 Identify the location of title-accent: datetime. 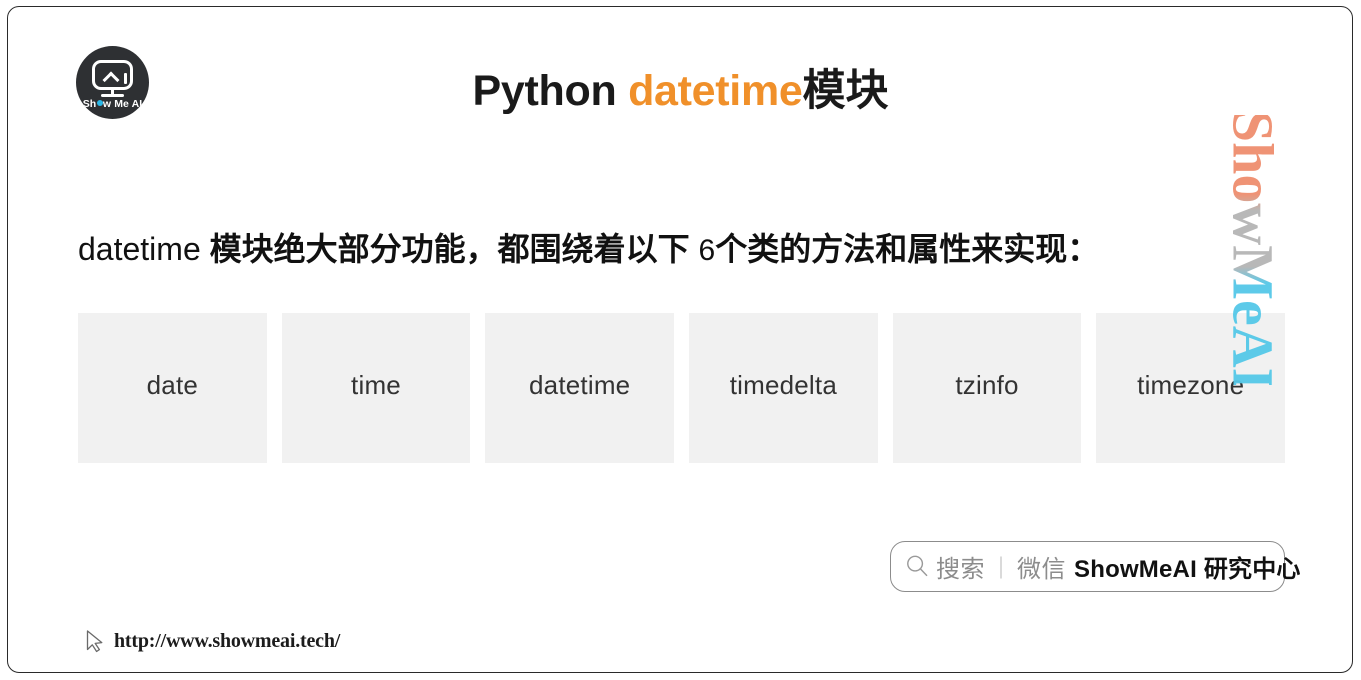
(715, 91).